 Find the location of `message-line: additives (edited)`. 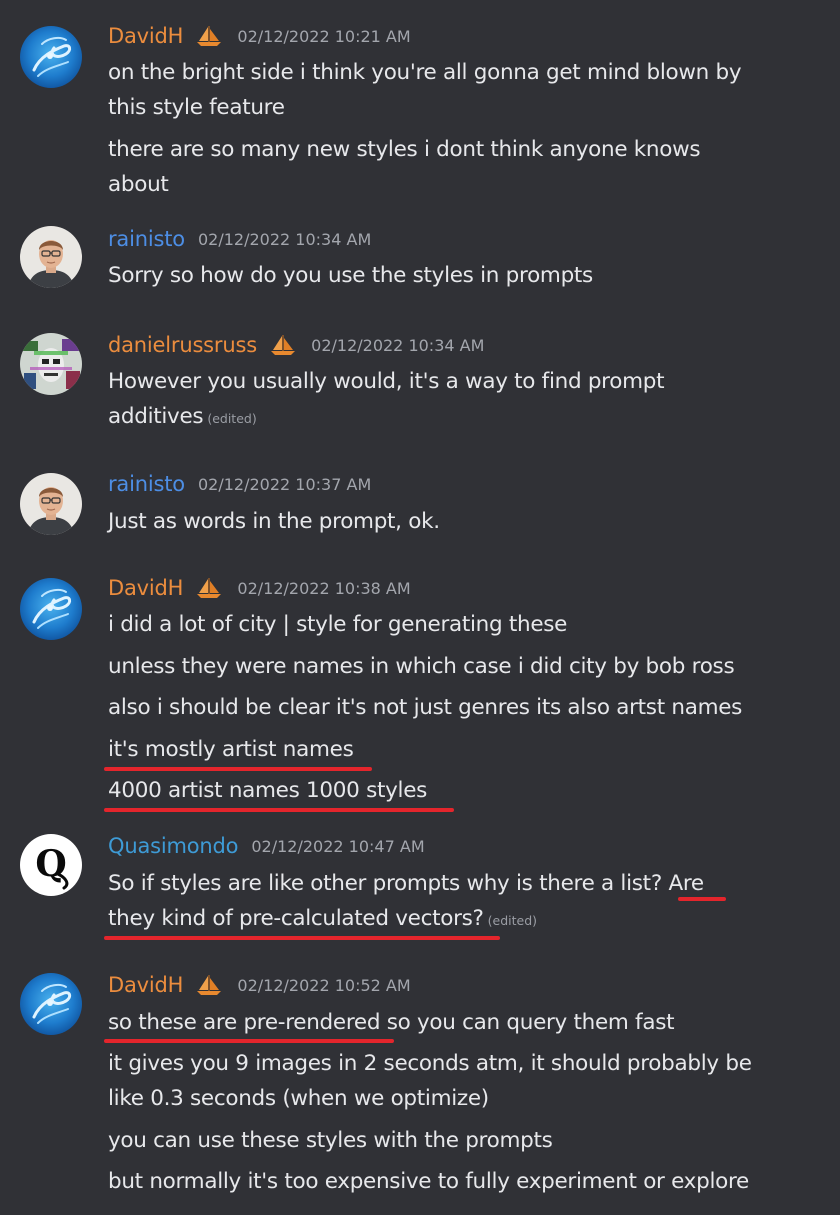

message-line: additives (edited) is located at coordinates (182, 417).